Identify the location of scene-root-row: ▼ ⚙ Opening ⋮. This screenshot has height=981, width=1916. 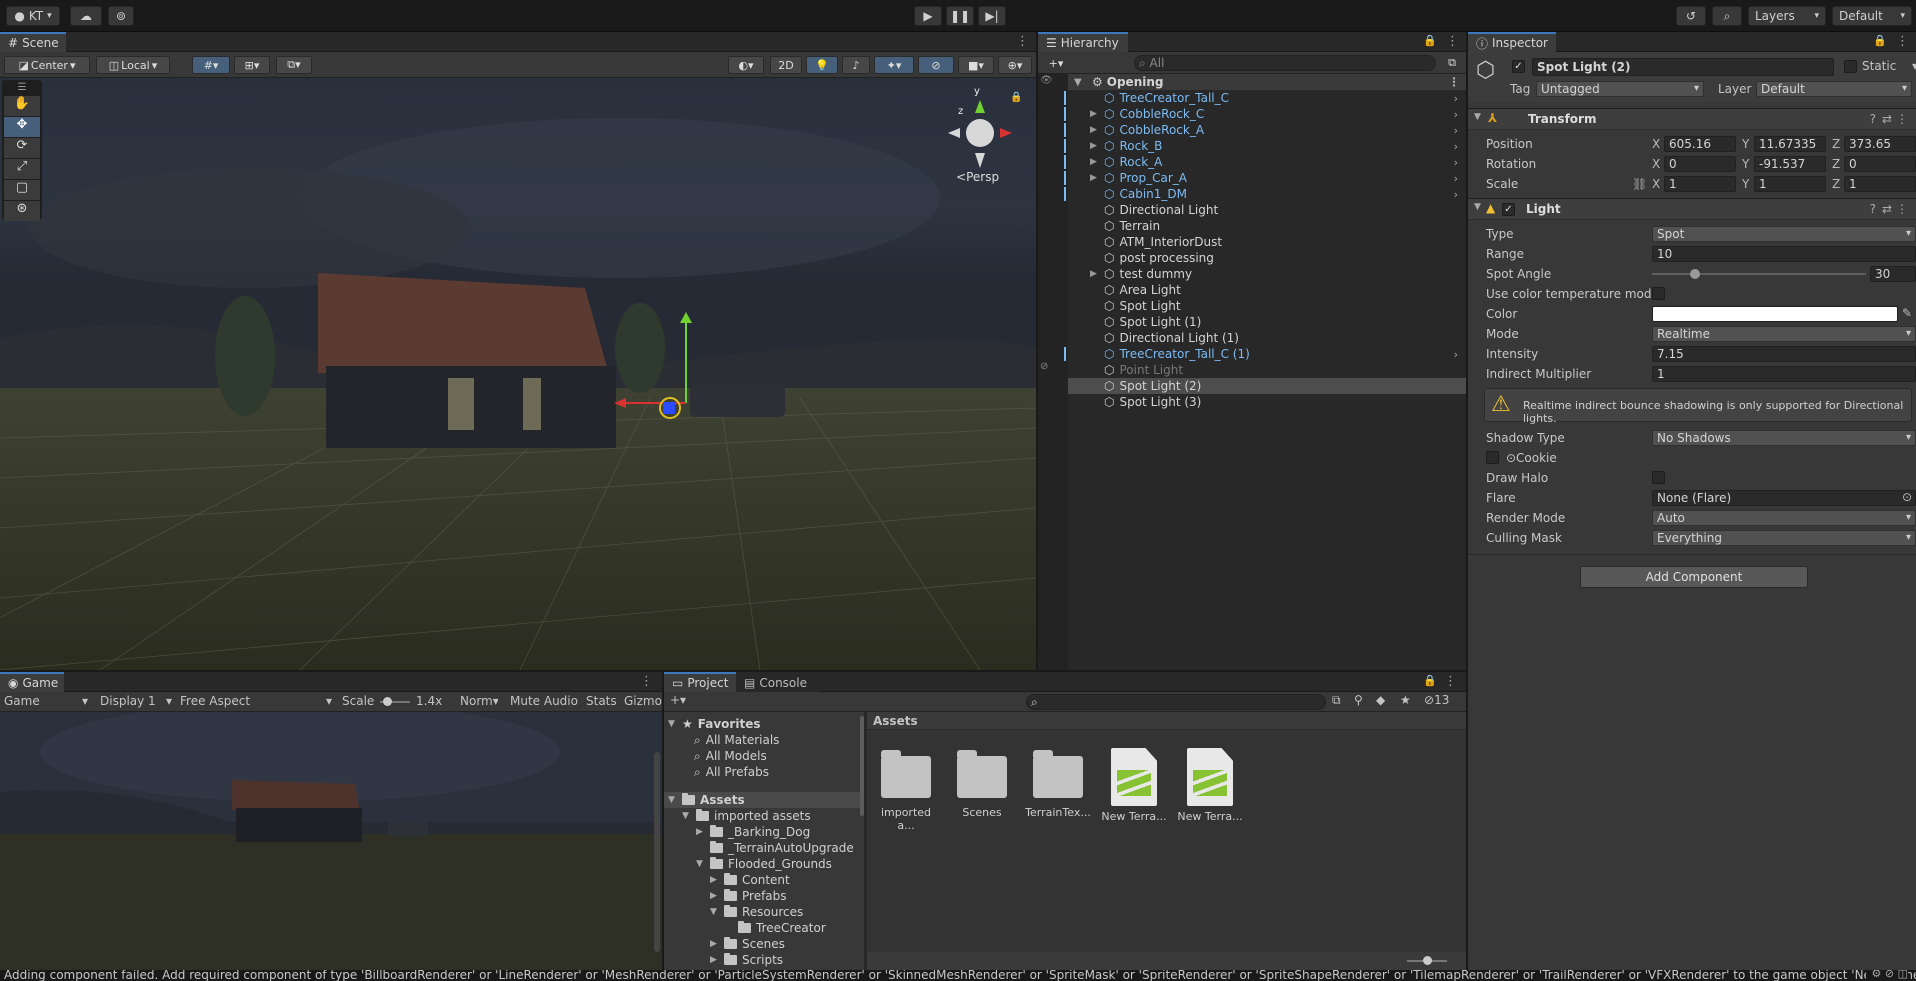
(1267, 82).